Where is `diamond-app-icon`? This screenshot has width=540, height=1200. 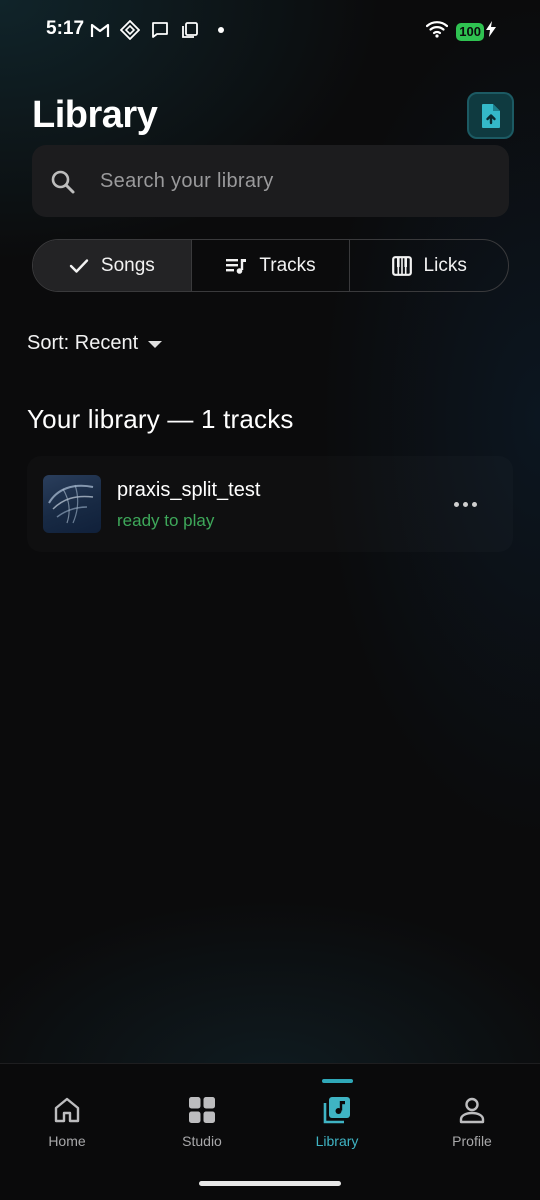
diamond-app-icon is located at coordinates (130, 30).